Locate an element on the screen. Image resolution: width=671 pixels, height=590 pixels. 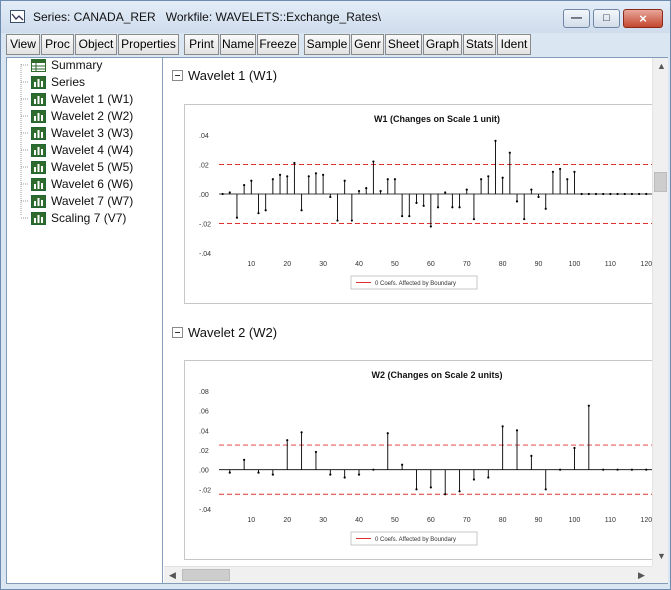
collapse-toggle-w1 is located at coordinates (177, 75).